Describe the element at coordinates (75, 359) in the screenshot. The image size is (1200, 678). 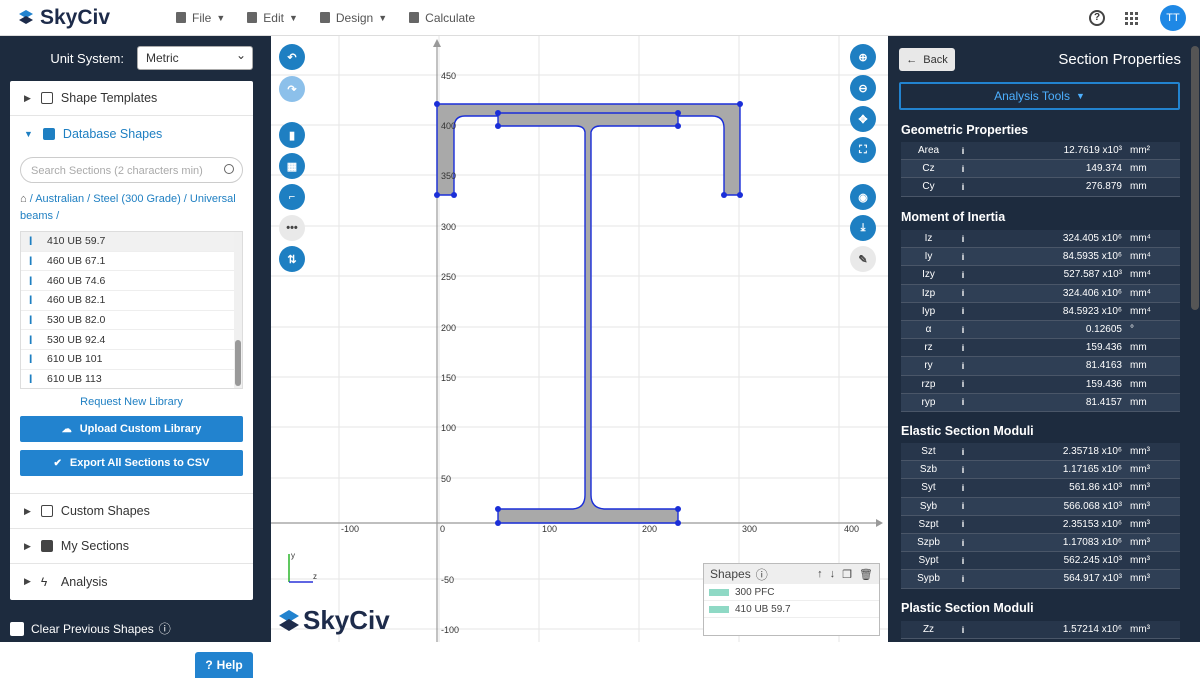
I see `list-item-label: 610 UB 101` at that location.